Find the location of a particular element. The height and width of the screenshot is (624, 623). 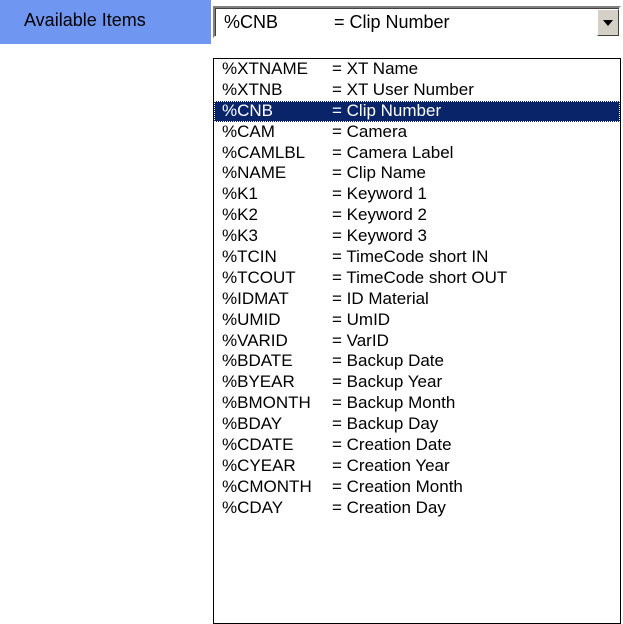

dropdown-item-desc: = TimeCode short OUT is located at coordinates (420, 277).